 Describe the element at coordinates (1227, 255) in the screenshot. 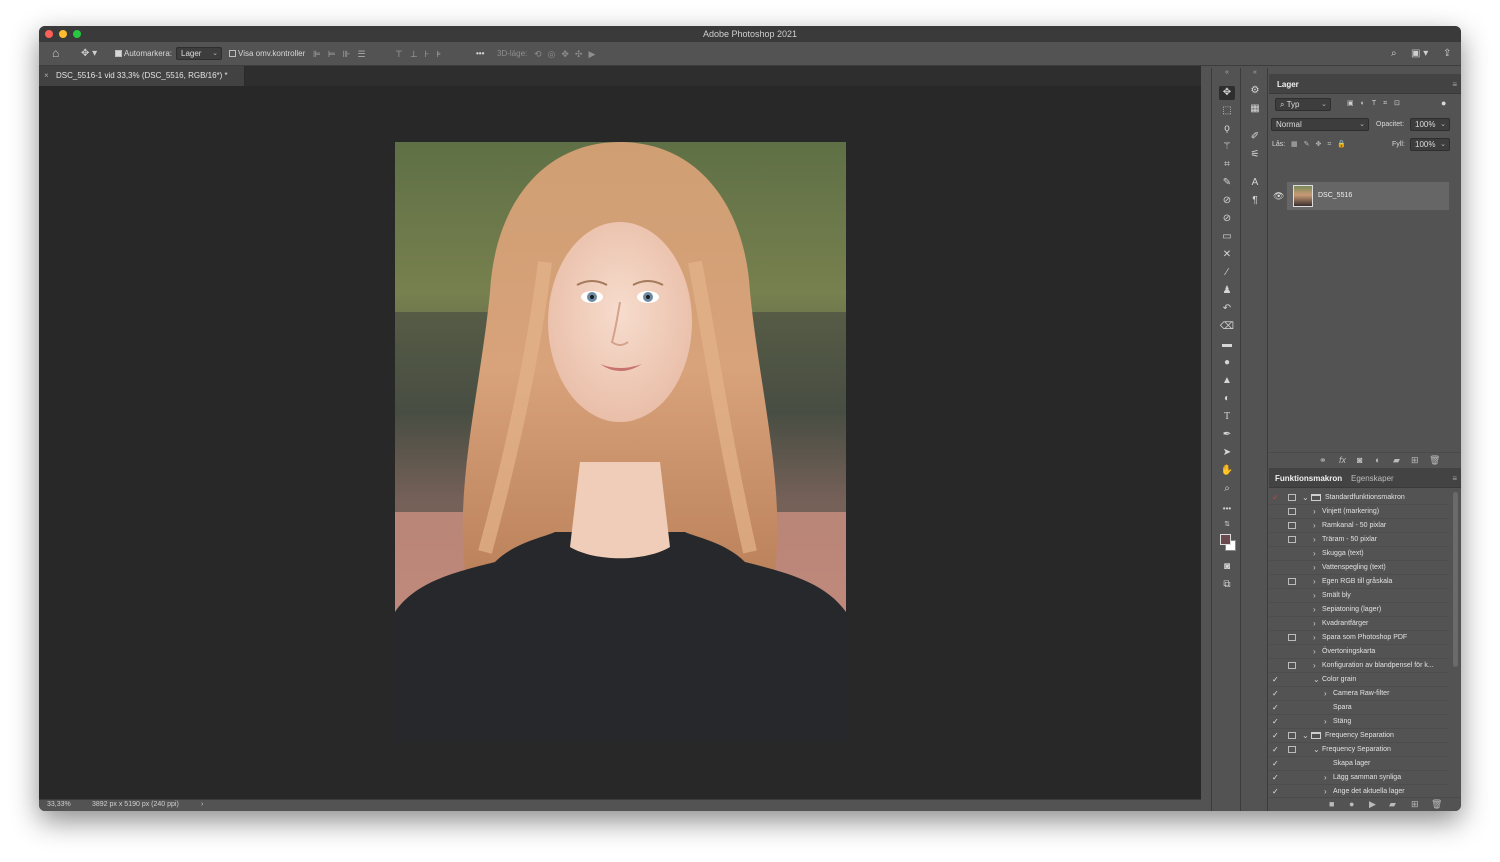

I see `content-aware-move-tool-icon: ✕` at that location.